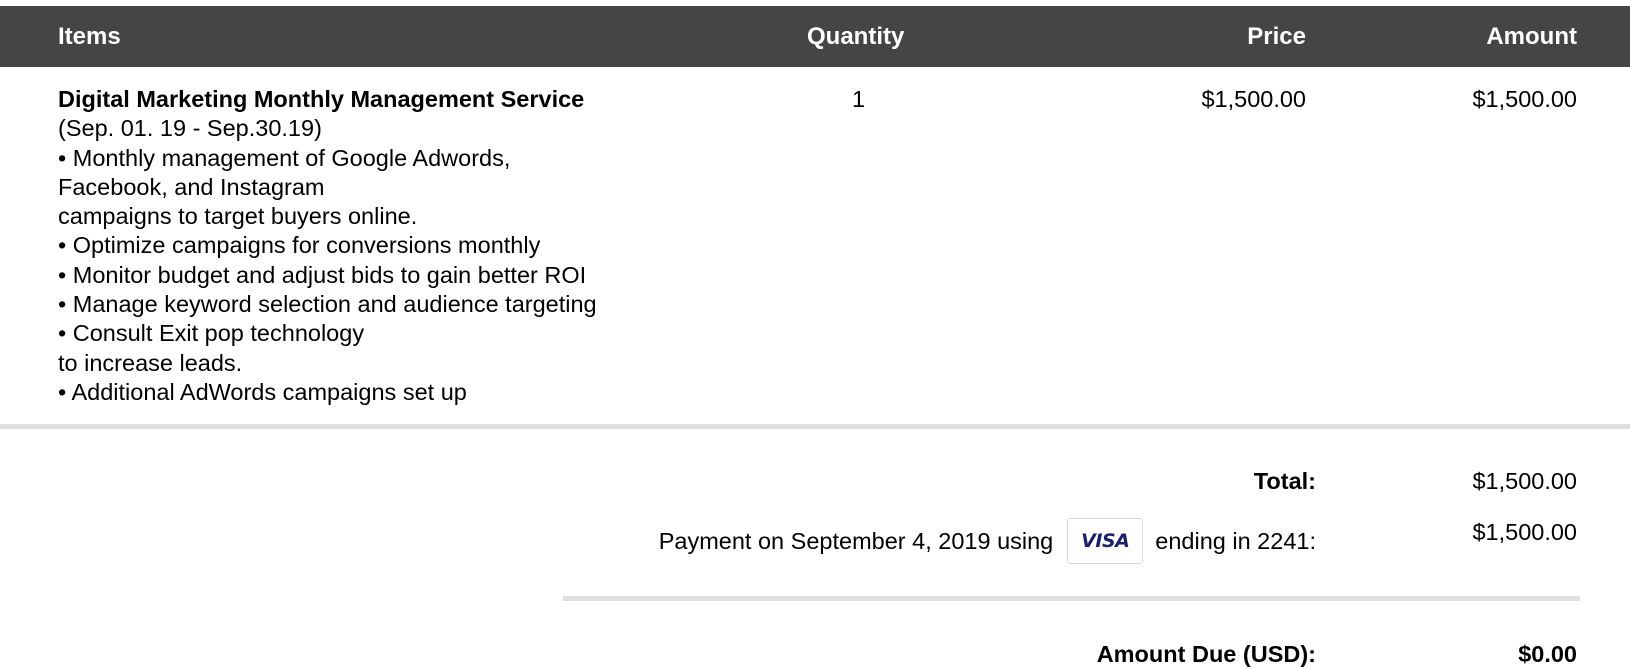 The height and width of the screenshot is (669, 1630). Describe the element at coordinates (1276, 36) in the screenshot. I see `column-header-price: Price` at that location.